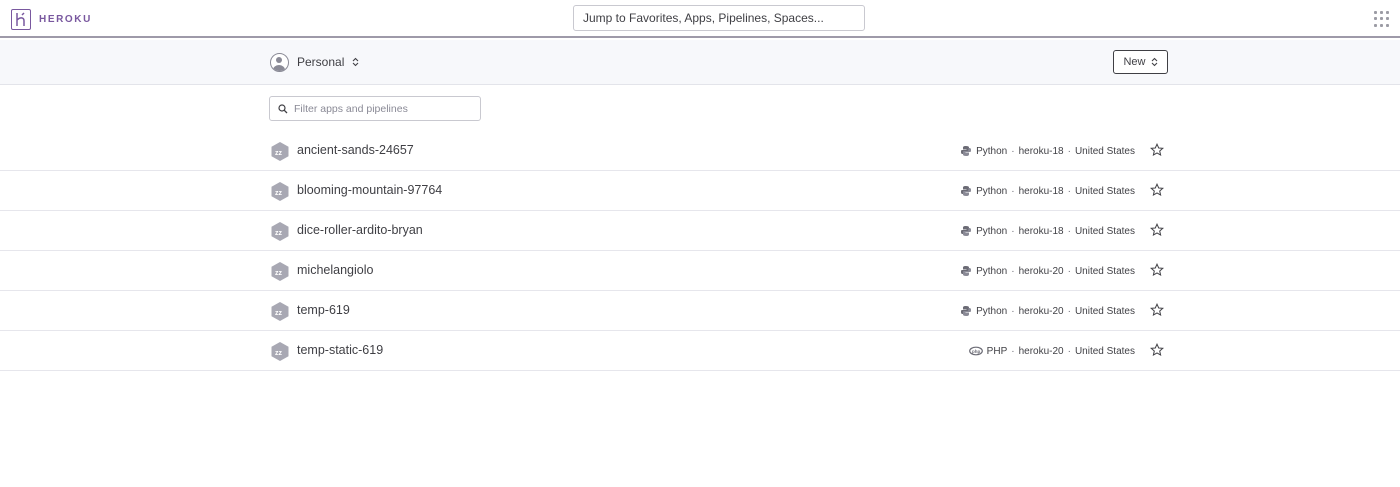  I want to click on php-icon: php, so click(975, 351).